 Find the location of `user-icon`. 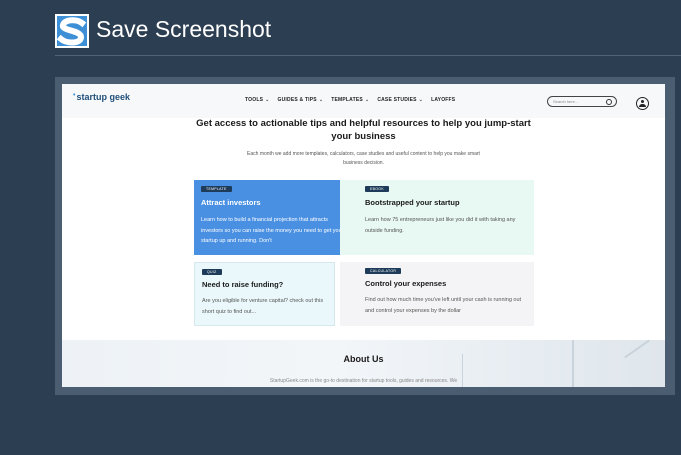

user-icon is located at coordinates (642, 103).